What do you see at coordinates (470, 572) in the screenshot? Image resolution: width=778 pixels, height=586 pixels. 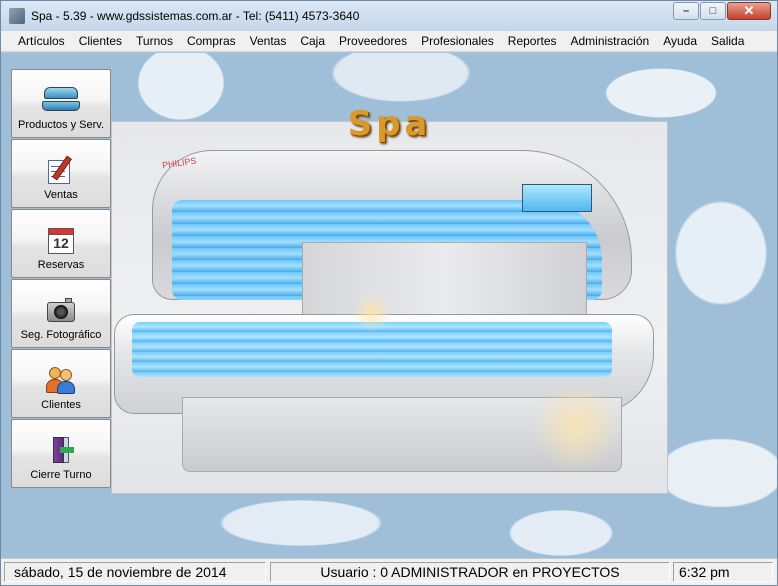 I see `status-user: Usuario : 0 ADMINISTRADOR en PROYECTOS` at bounding box center [470, 572].